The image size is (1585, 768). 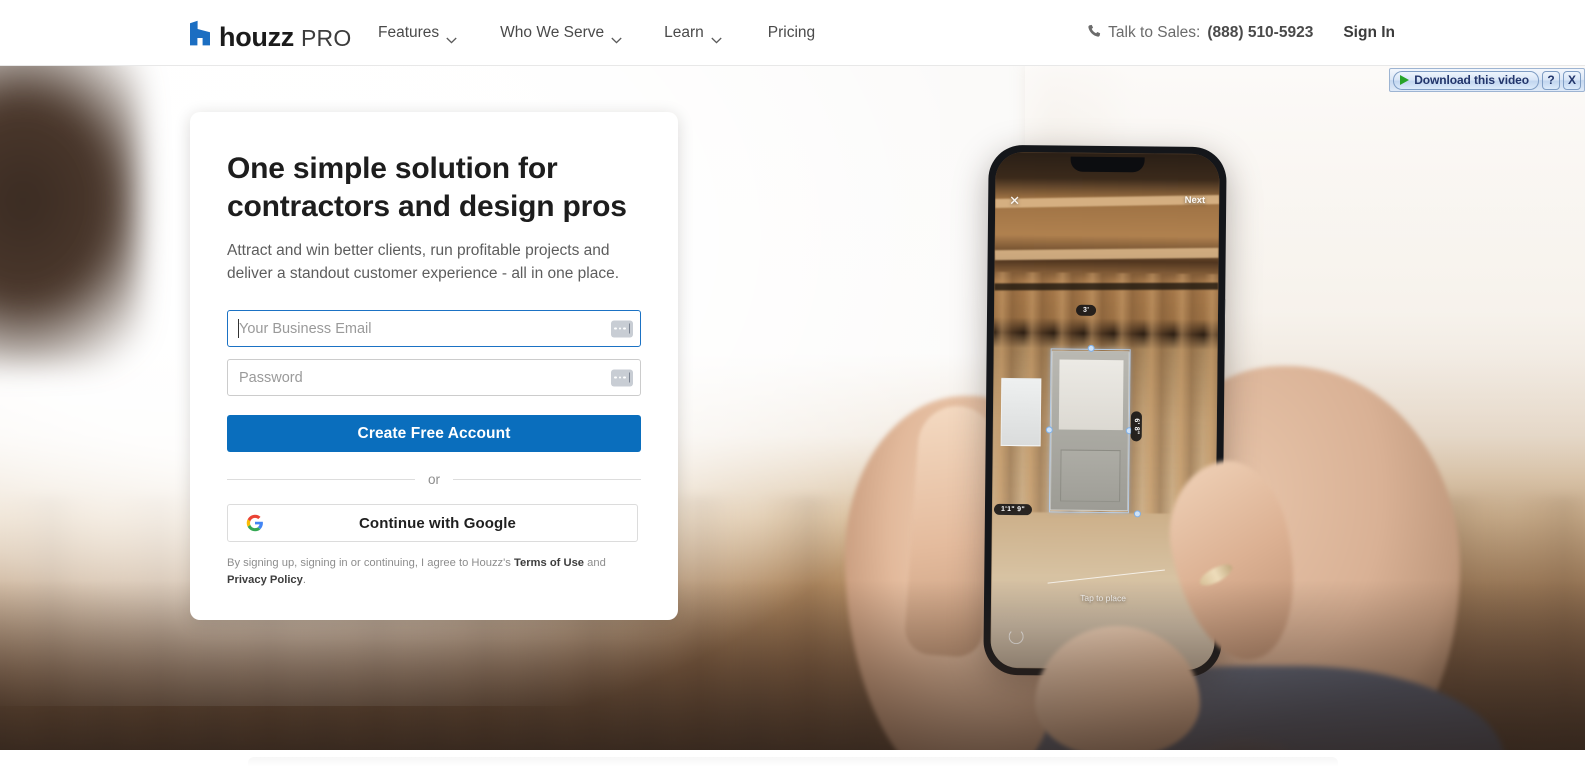 What do you see at coordinates (1013, 509) in the screenshot?
I see `ar-measure-left: 1'1" 9"` at bounding box center [1013, 509].